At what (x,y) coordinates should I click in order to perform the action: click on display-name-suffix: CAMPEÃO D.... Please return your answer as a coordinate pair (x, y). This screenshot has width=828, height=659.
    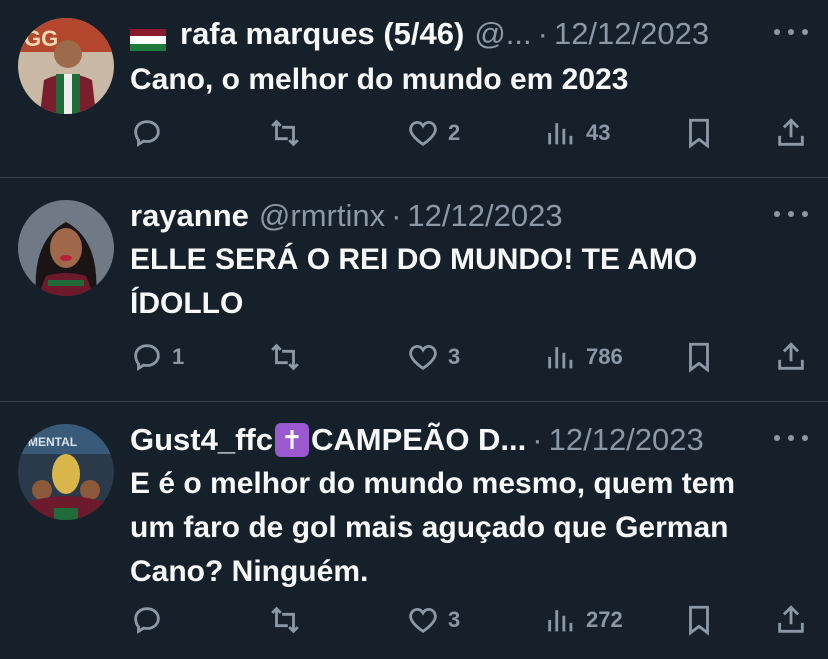
    Looking at the image, I should click on (418, 440).